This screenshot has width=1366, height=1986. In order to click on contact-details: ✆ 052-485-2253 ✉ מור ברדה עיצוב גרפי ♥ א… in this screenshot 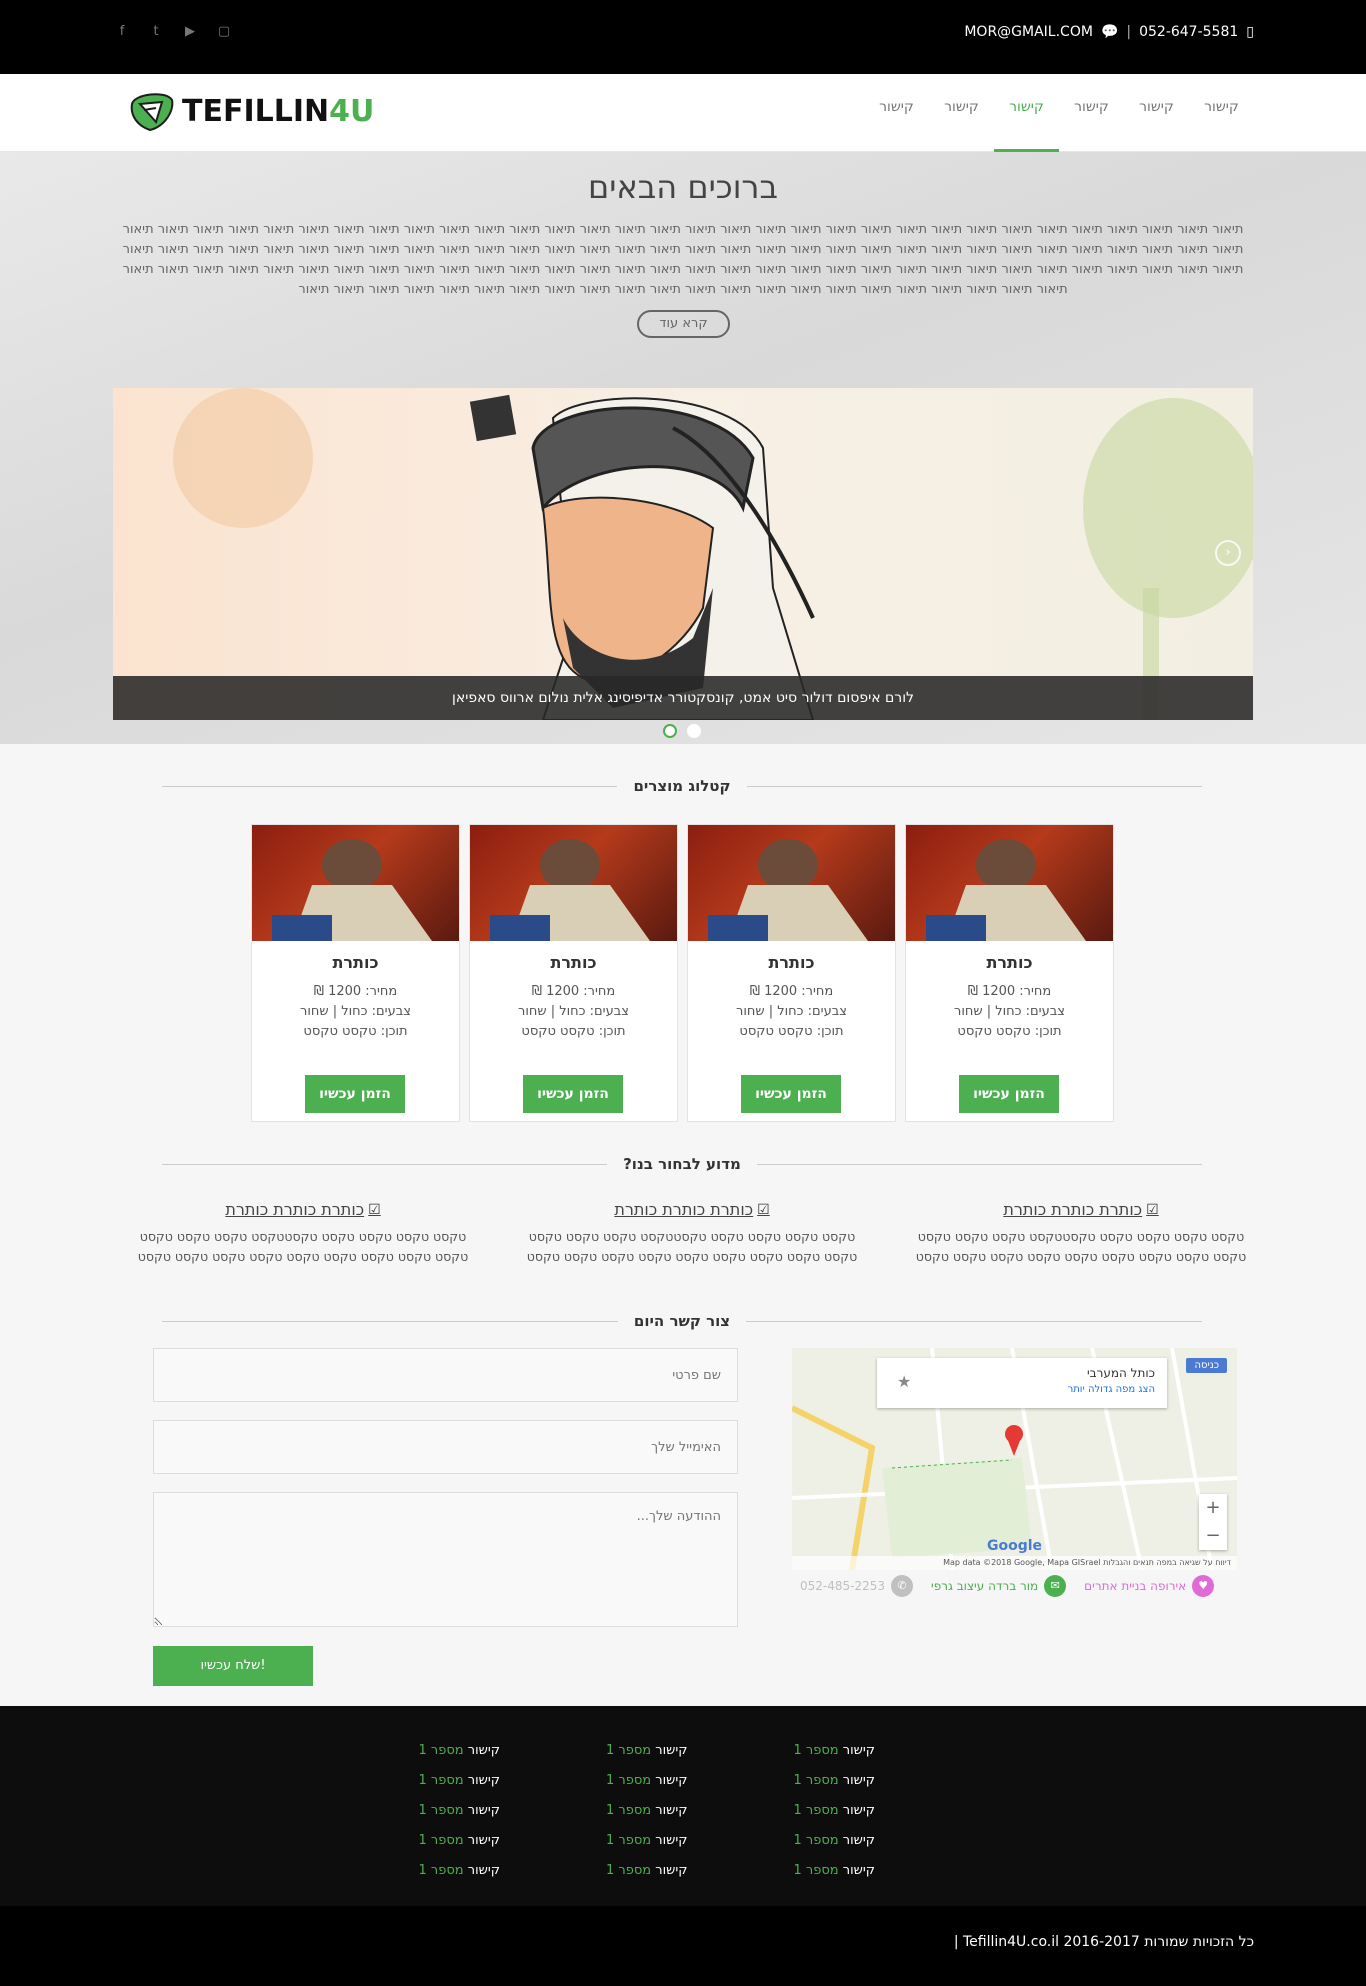, I will do `click(1018, 1586)`.